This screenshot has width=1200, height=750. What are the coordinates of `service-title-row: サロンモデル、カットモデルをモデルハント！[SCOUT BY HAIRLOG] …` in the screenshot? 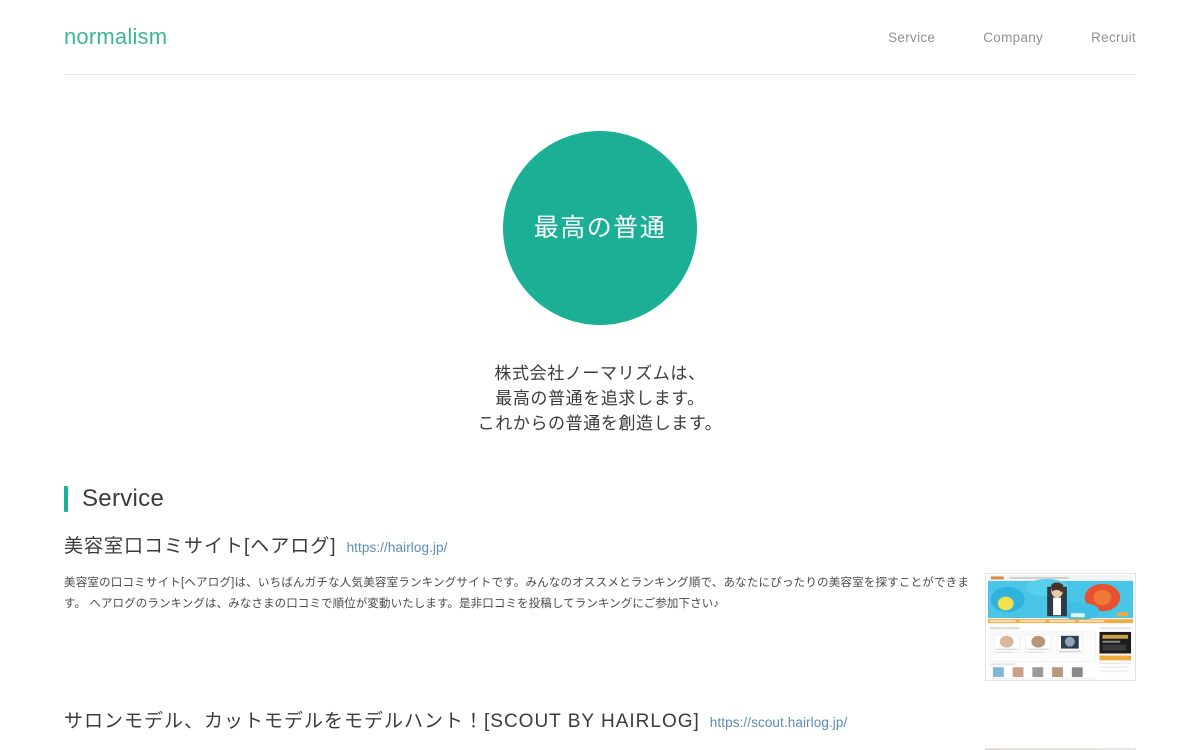 It's located at (600, 722).